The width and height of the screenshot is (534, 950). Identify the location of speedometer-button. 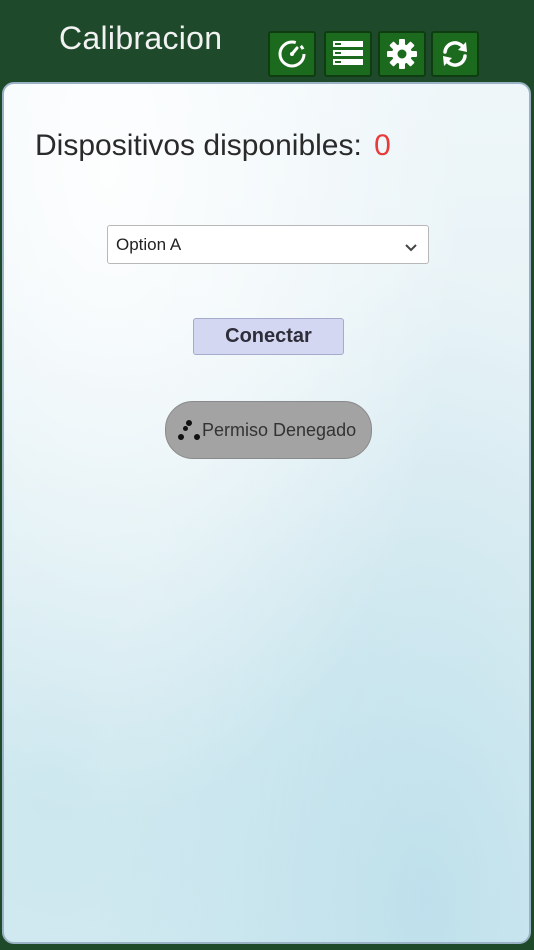
(292, 54).